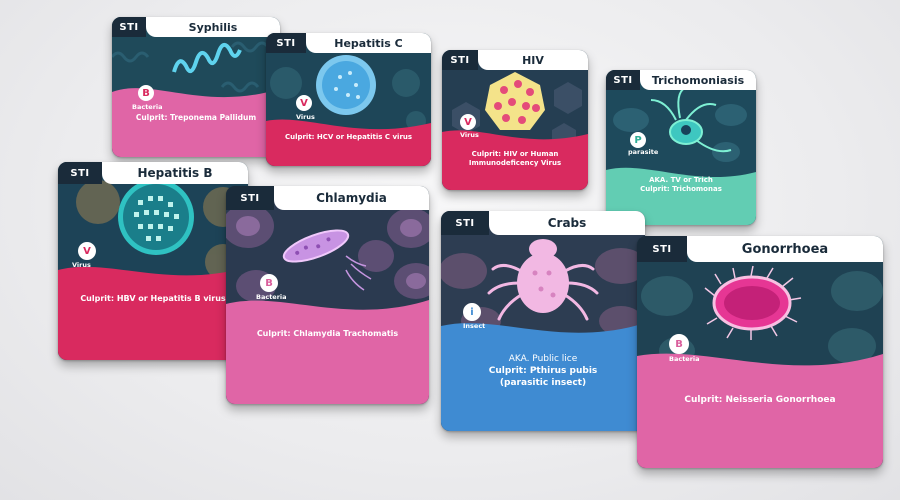  Describe the element at coordinates (474, 326) in the screenshot. I see `type-label: Insect` at that location.